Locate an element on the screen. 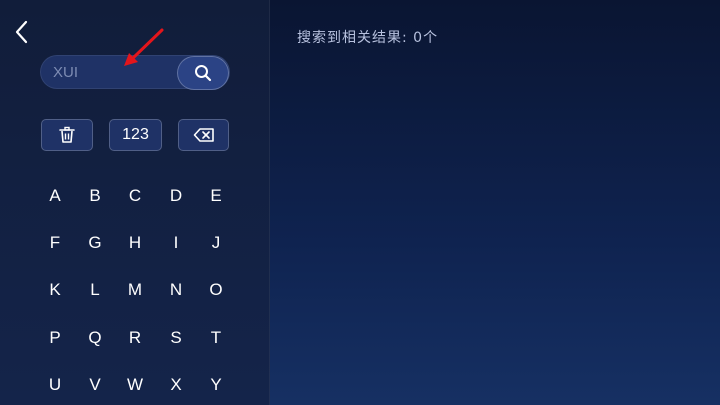  key-k: K is located at coordinates (55, 290).